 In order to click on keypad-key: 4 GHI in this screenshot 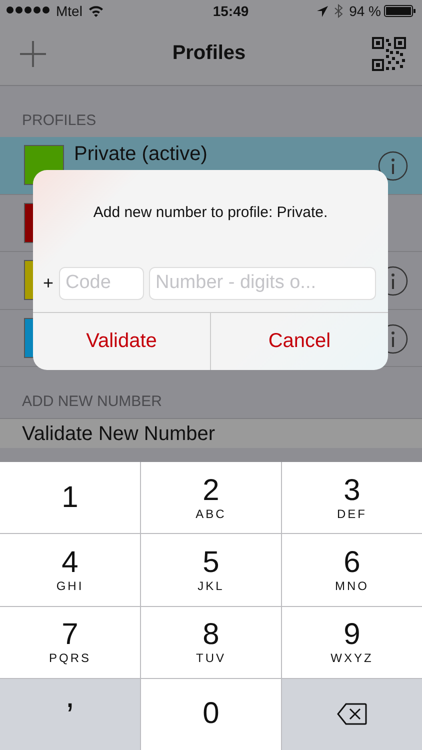, I will do `click(70, 570)`.